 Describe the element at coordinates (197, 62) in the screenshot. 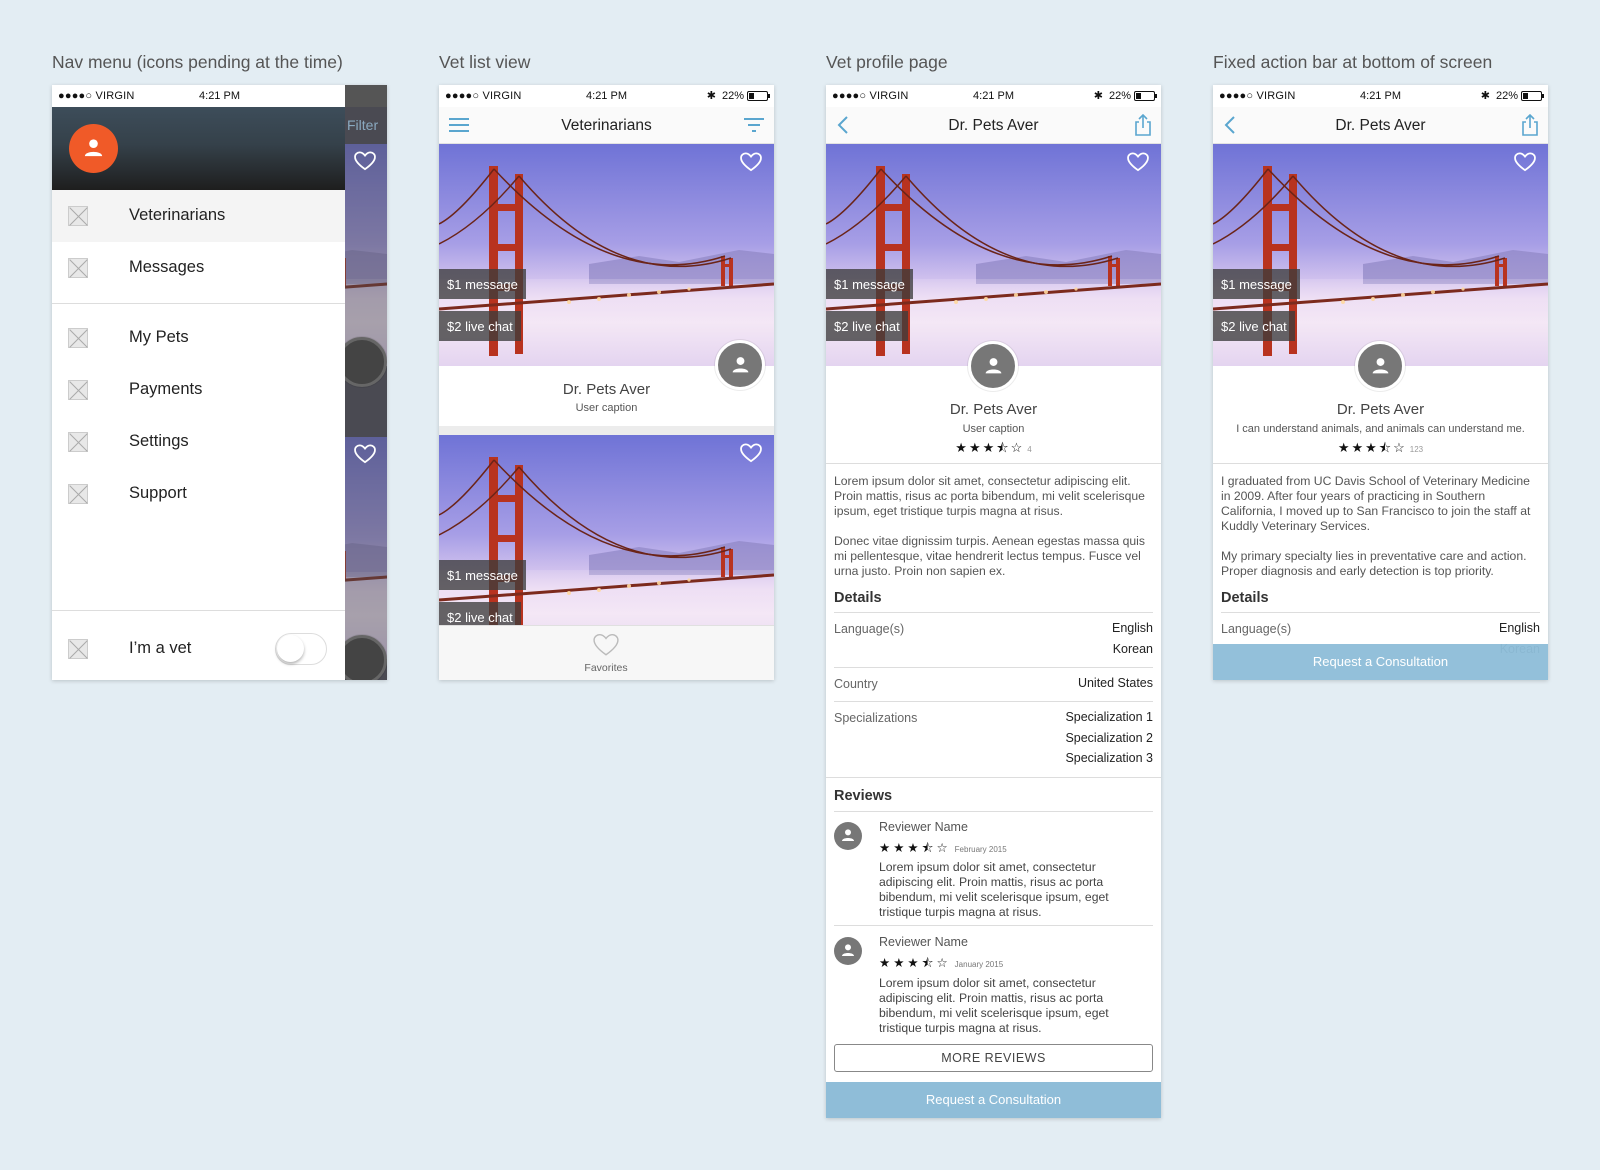

I see `caption-nav-menu: Nav menu (icons pending at the time)` at that location.